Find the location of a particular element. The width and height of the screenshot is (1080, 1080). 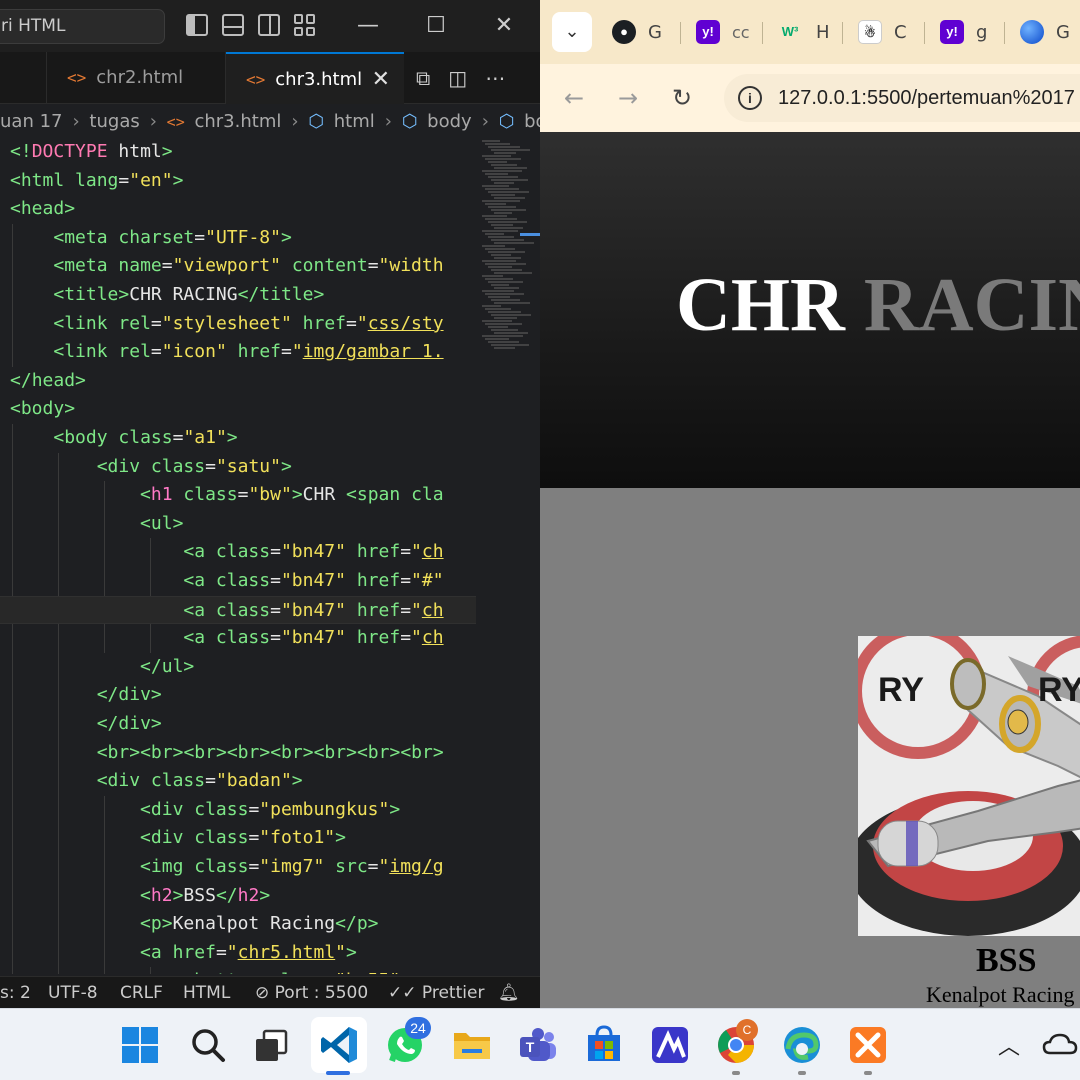

tab-chr3: <> chr3.html ✕ is located at coordinates (315, 78).